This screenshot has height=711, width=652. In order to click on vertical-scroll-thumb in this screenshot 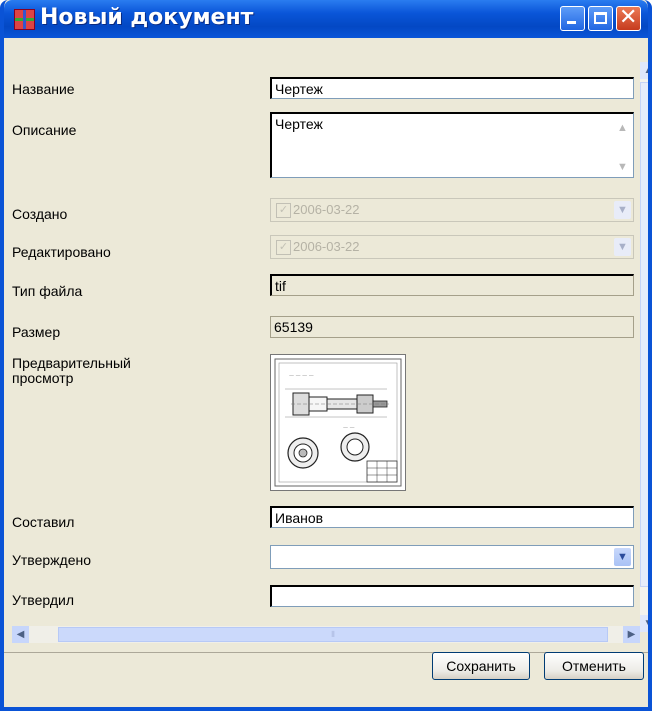, I will do `click(644, 334)`.